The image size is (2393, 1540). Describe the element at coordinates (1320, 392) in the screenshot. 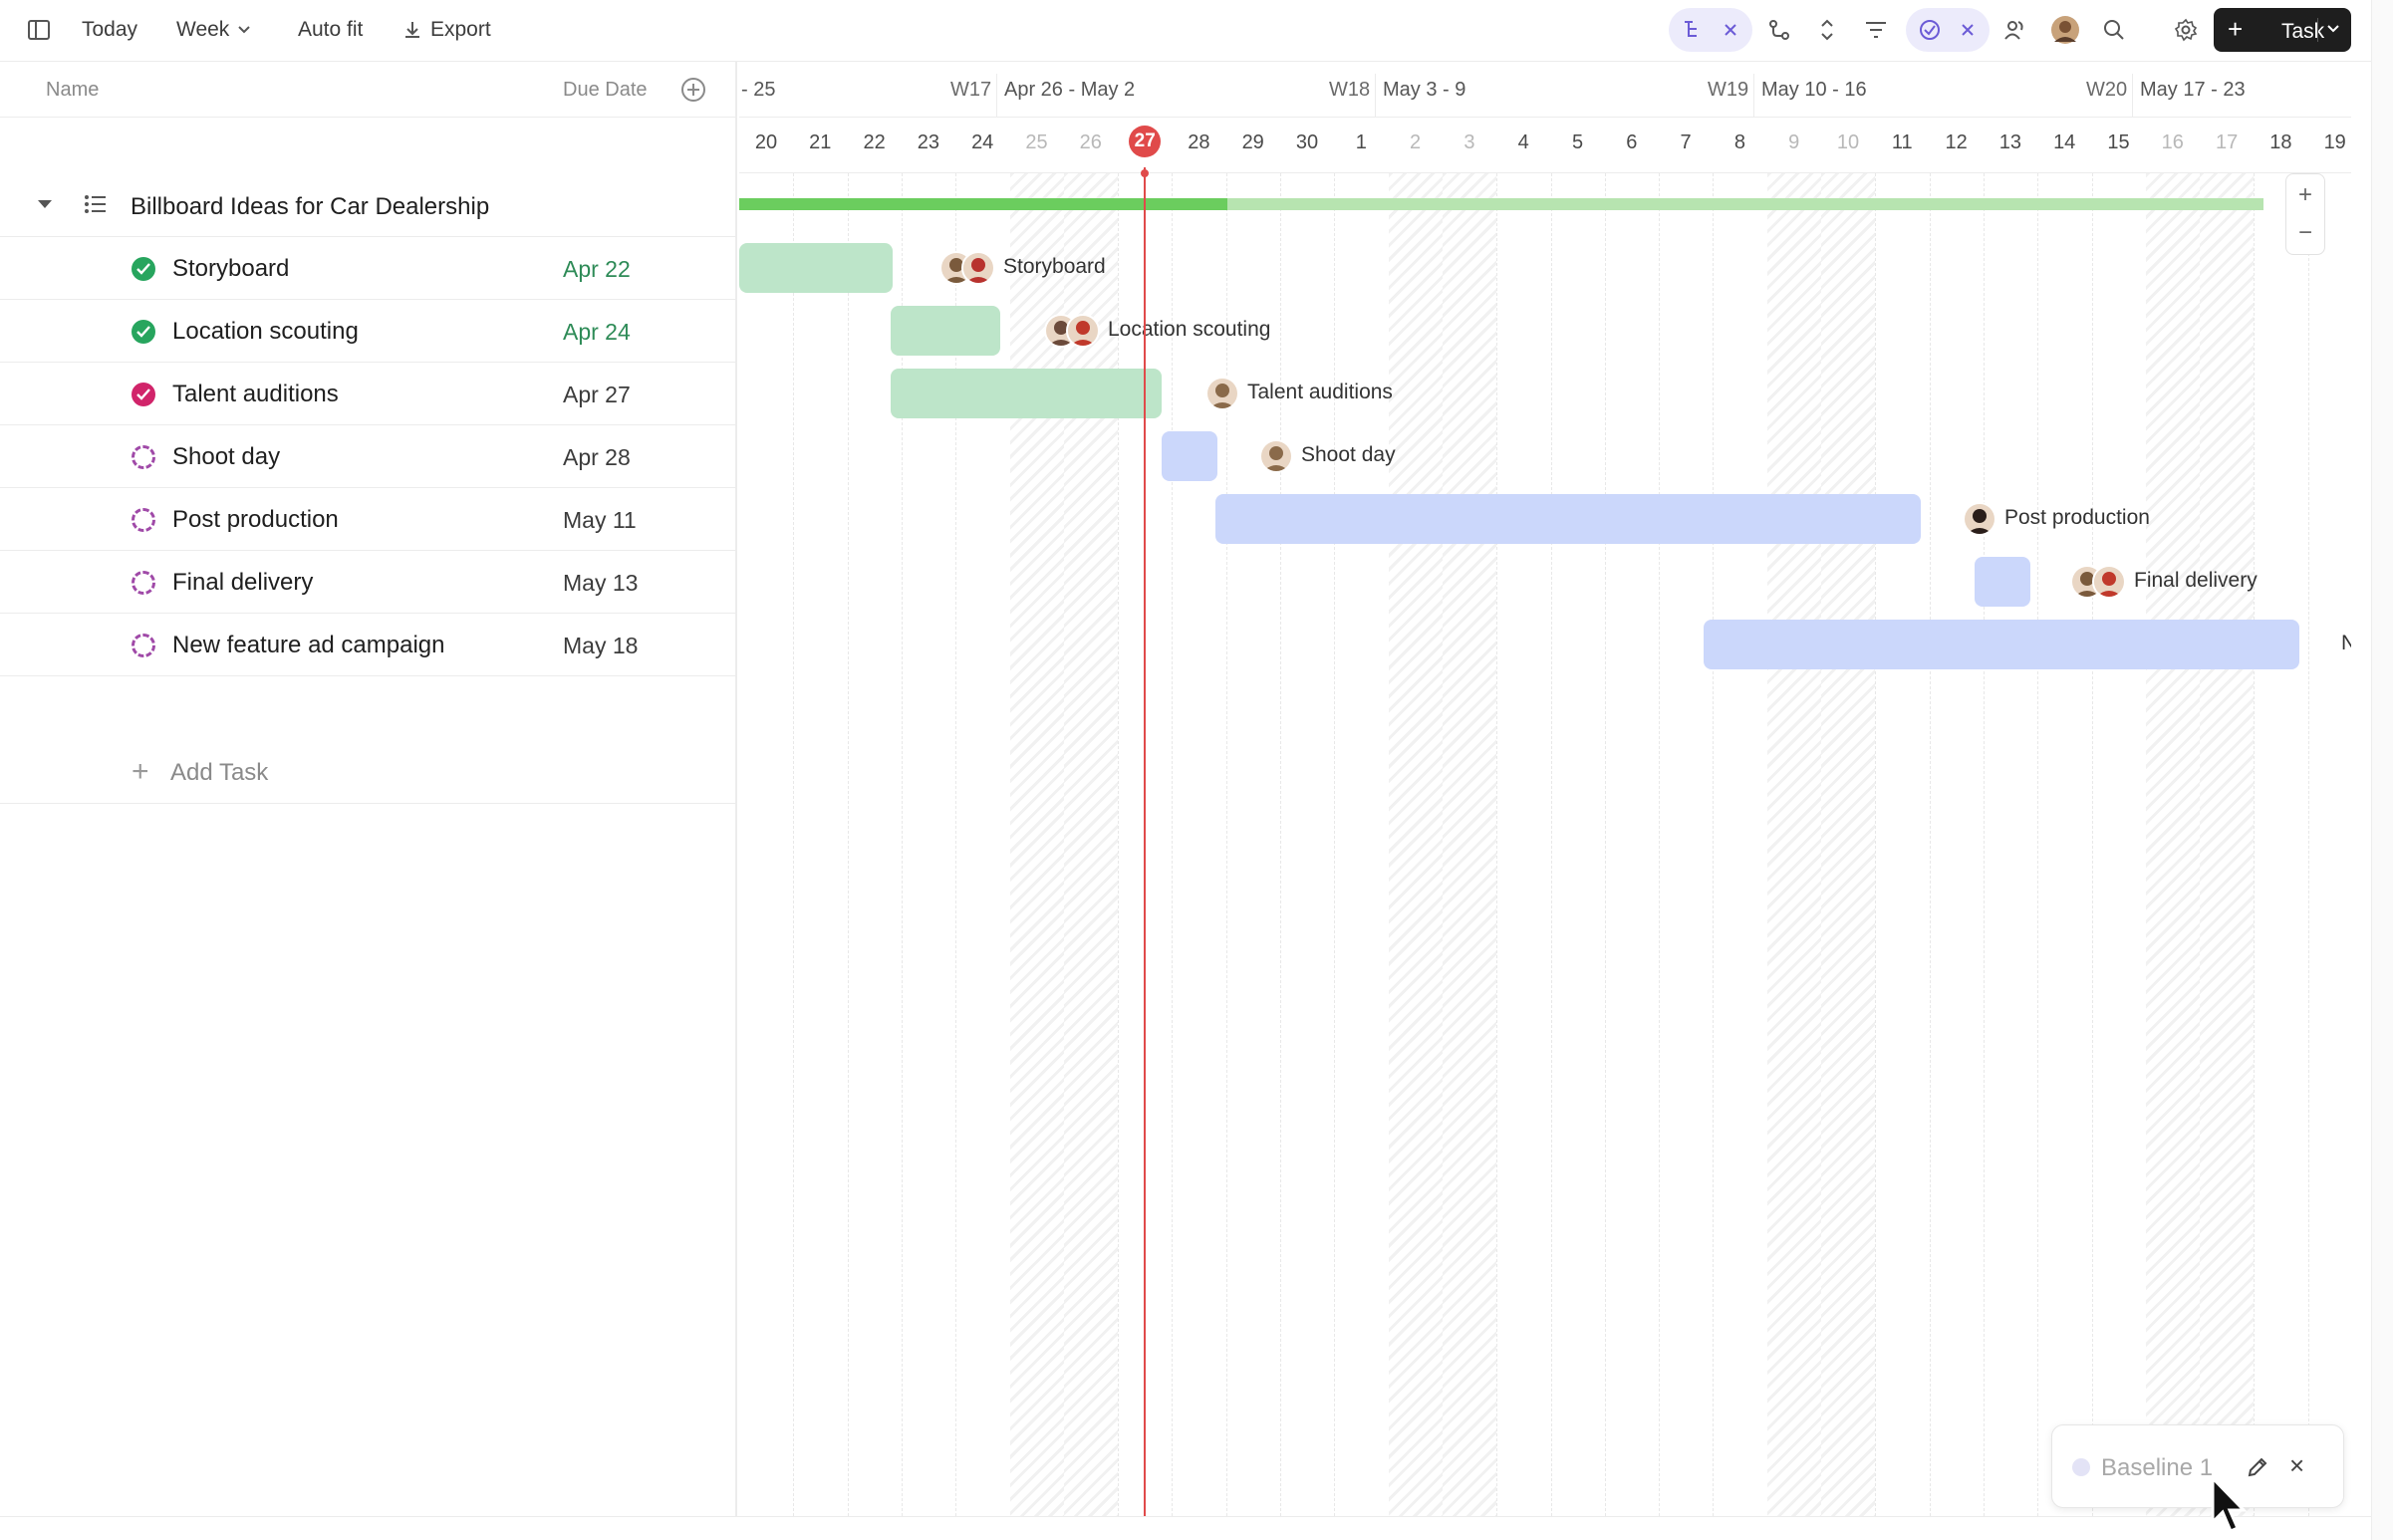

I see `task-bar-label: Talent auditions` at that location.